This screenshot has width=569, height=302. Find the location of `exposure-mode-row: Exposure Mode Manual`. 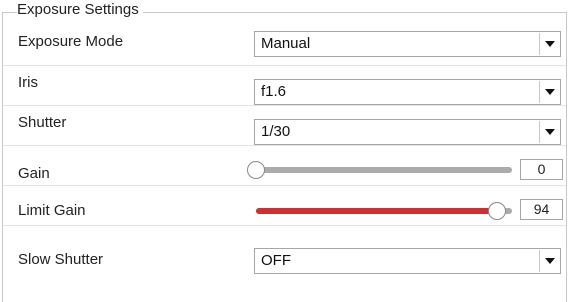

exposure-mode-row: Exposure Mode Manual is located at coordinates (284, 45).